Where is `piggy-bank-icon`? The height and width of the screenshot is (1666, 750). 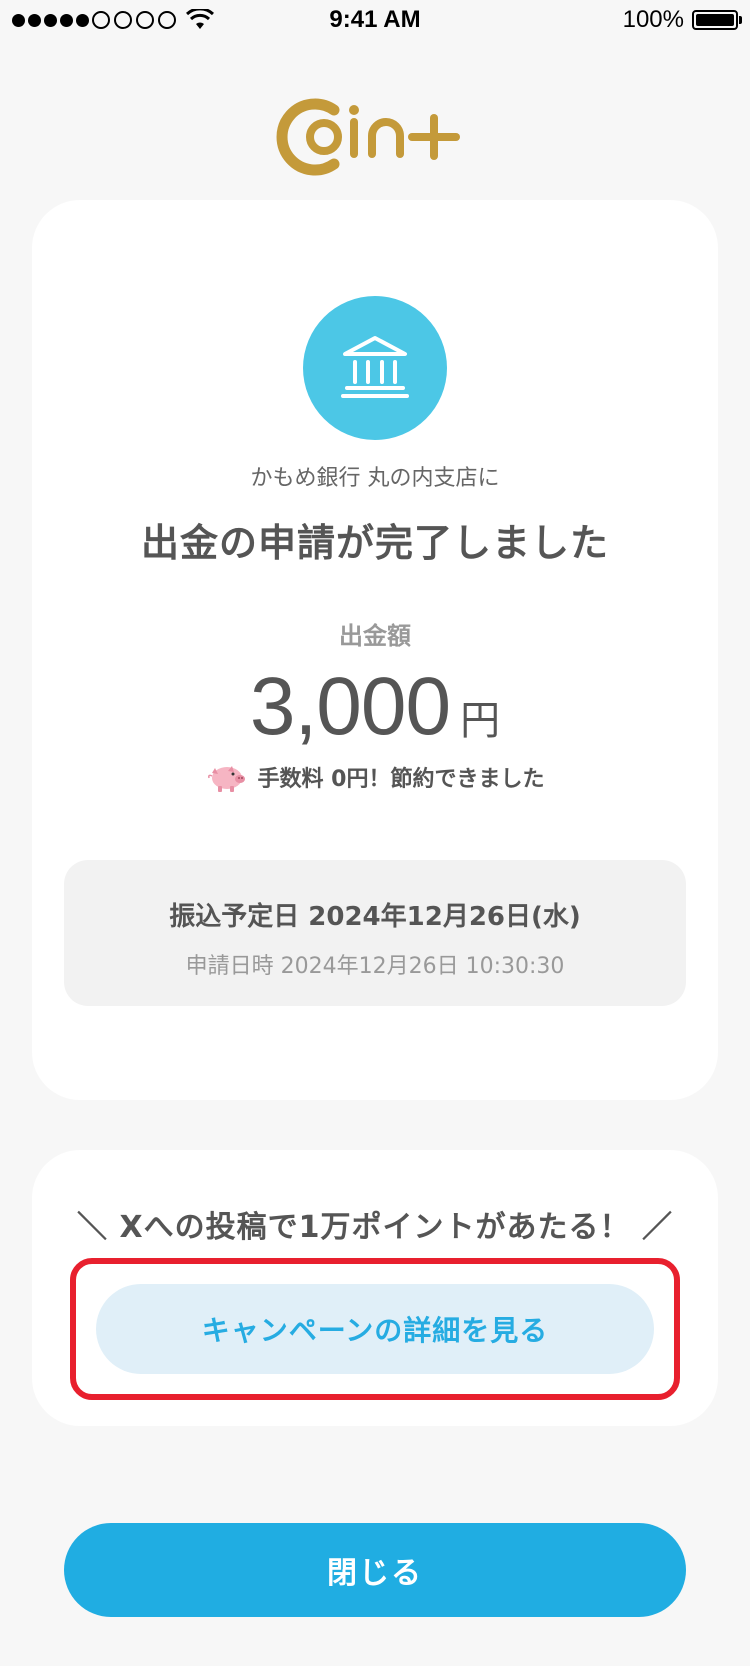 piggy-bank-icon is located at coordinates (226, 779).